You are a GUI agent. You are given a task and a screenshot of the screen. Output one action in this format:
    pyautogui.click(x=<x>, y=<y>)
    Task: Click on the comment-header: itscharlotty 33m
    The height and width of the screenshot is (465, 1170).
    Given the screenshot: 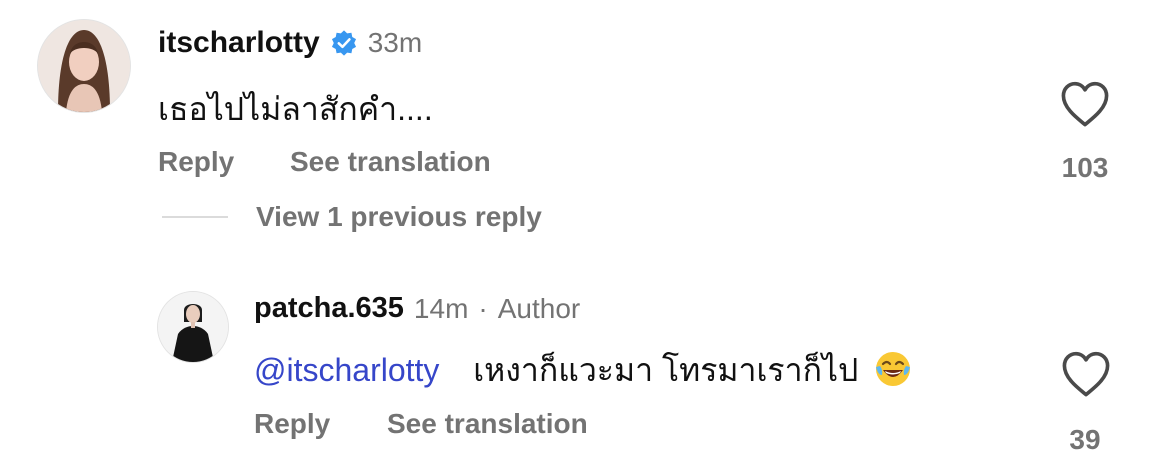 What is the action you would take?
    pyautogui.click(x=290, y=43)
    